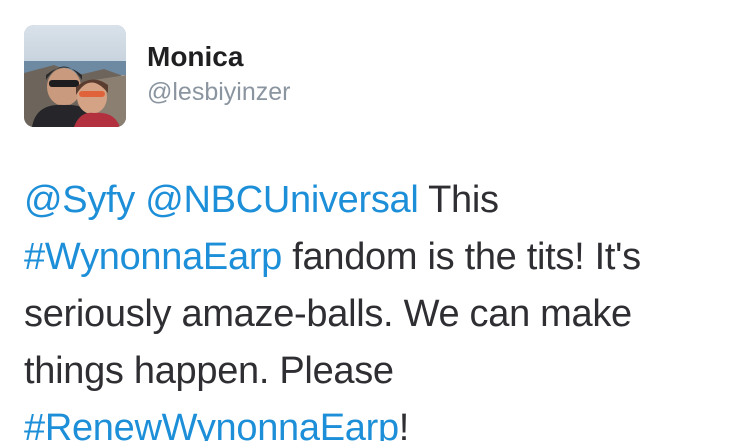 The height and width of the screenshot is (441, 750). What do you see at coordinates (282, 200) in the screenshot?
I see `mention-nbcuniversal-link: @NBCUniversal` at bounding box center [282, 200].